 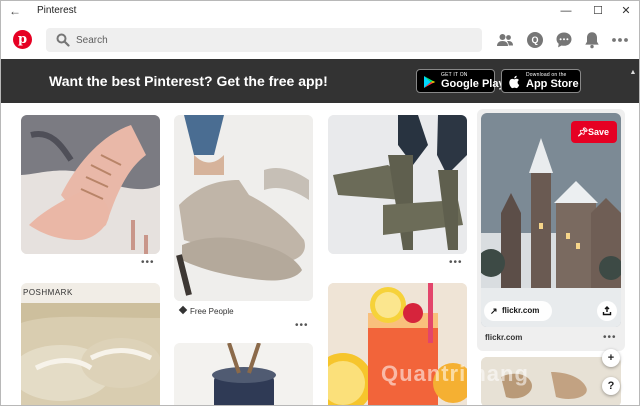 I want to click on pin-pink-boots, so click(x=90, y=184).